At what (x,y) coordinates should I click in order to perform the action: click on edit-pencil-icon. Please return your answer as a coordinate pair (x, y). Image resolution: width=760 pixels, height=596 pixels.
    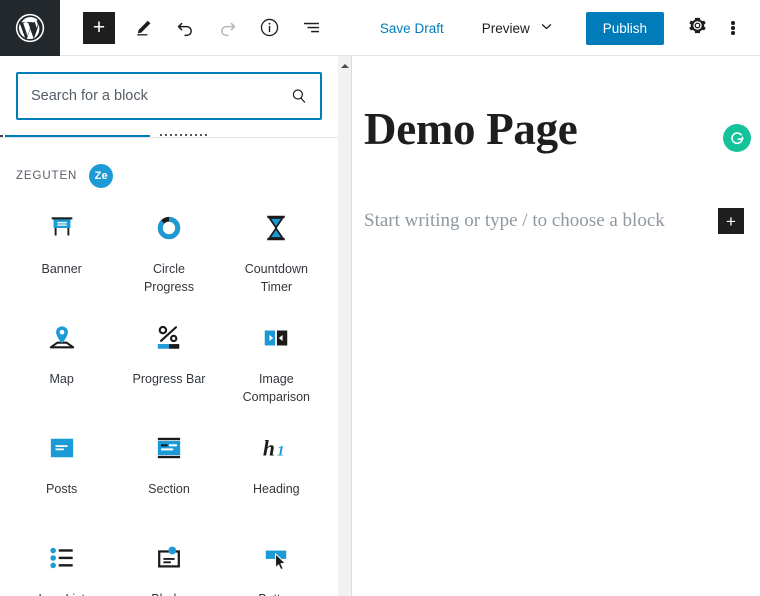
    Looking at the image, I should click on (143, 27).